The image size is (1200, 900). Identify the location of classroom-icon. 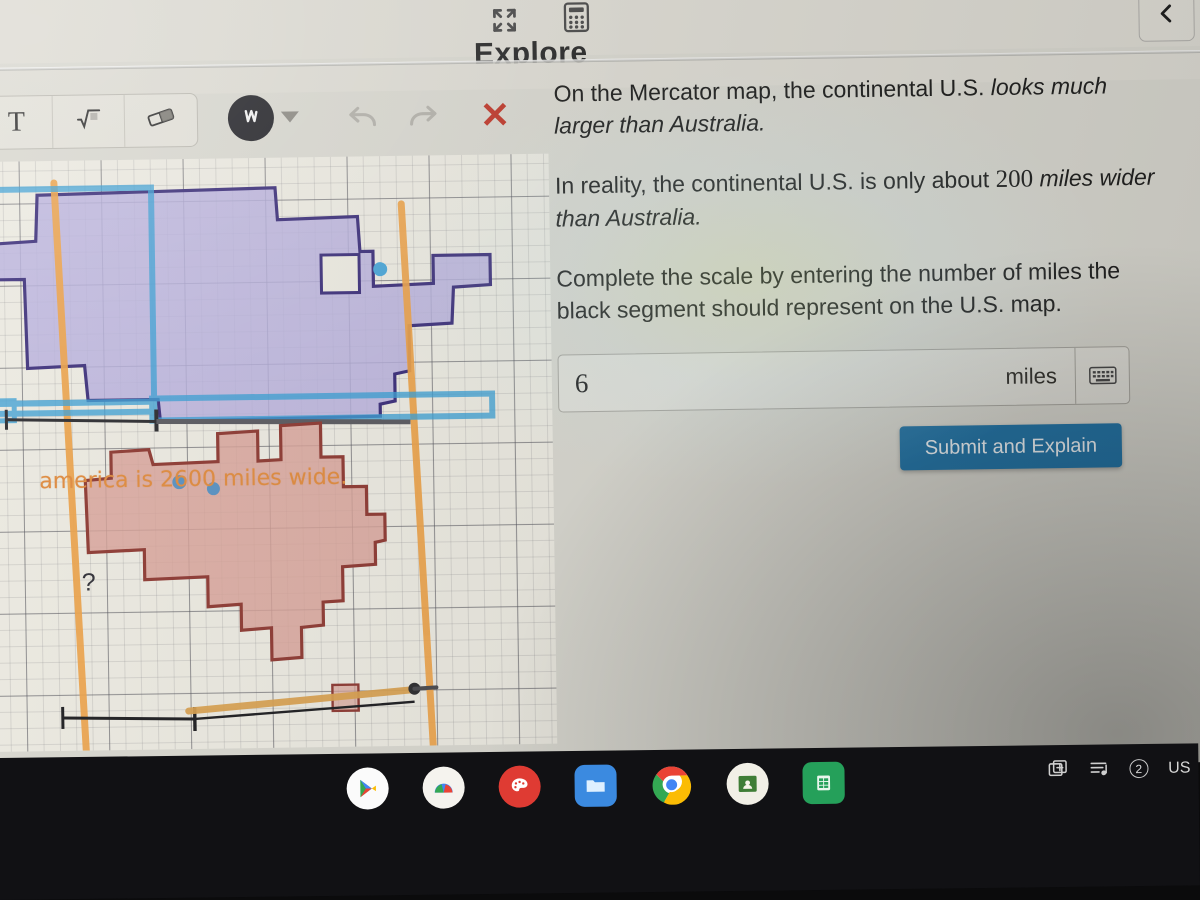
(747, 784).